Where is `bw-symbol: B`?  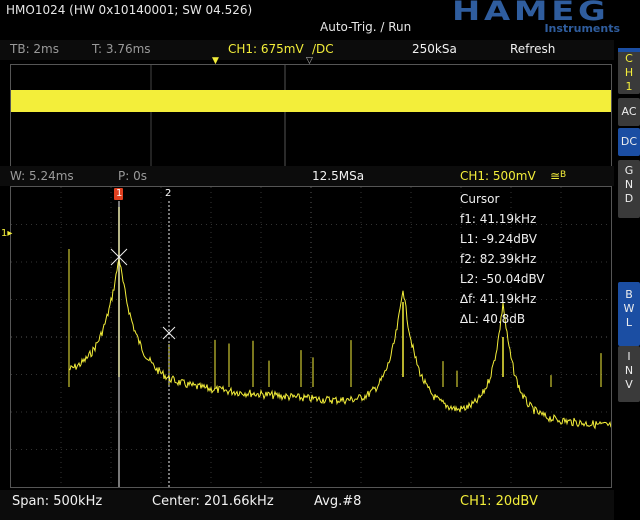 bw-symbol: B is located at coordinates (563, 175).